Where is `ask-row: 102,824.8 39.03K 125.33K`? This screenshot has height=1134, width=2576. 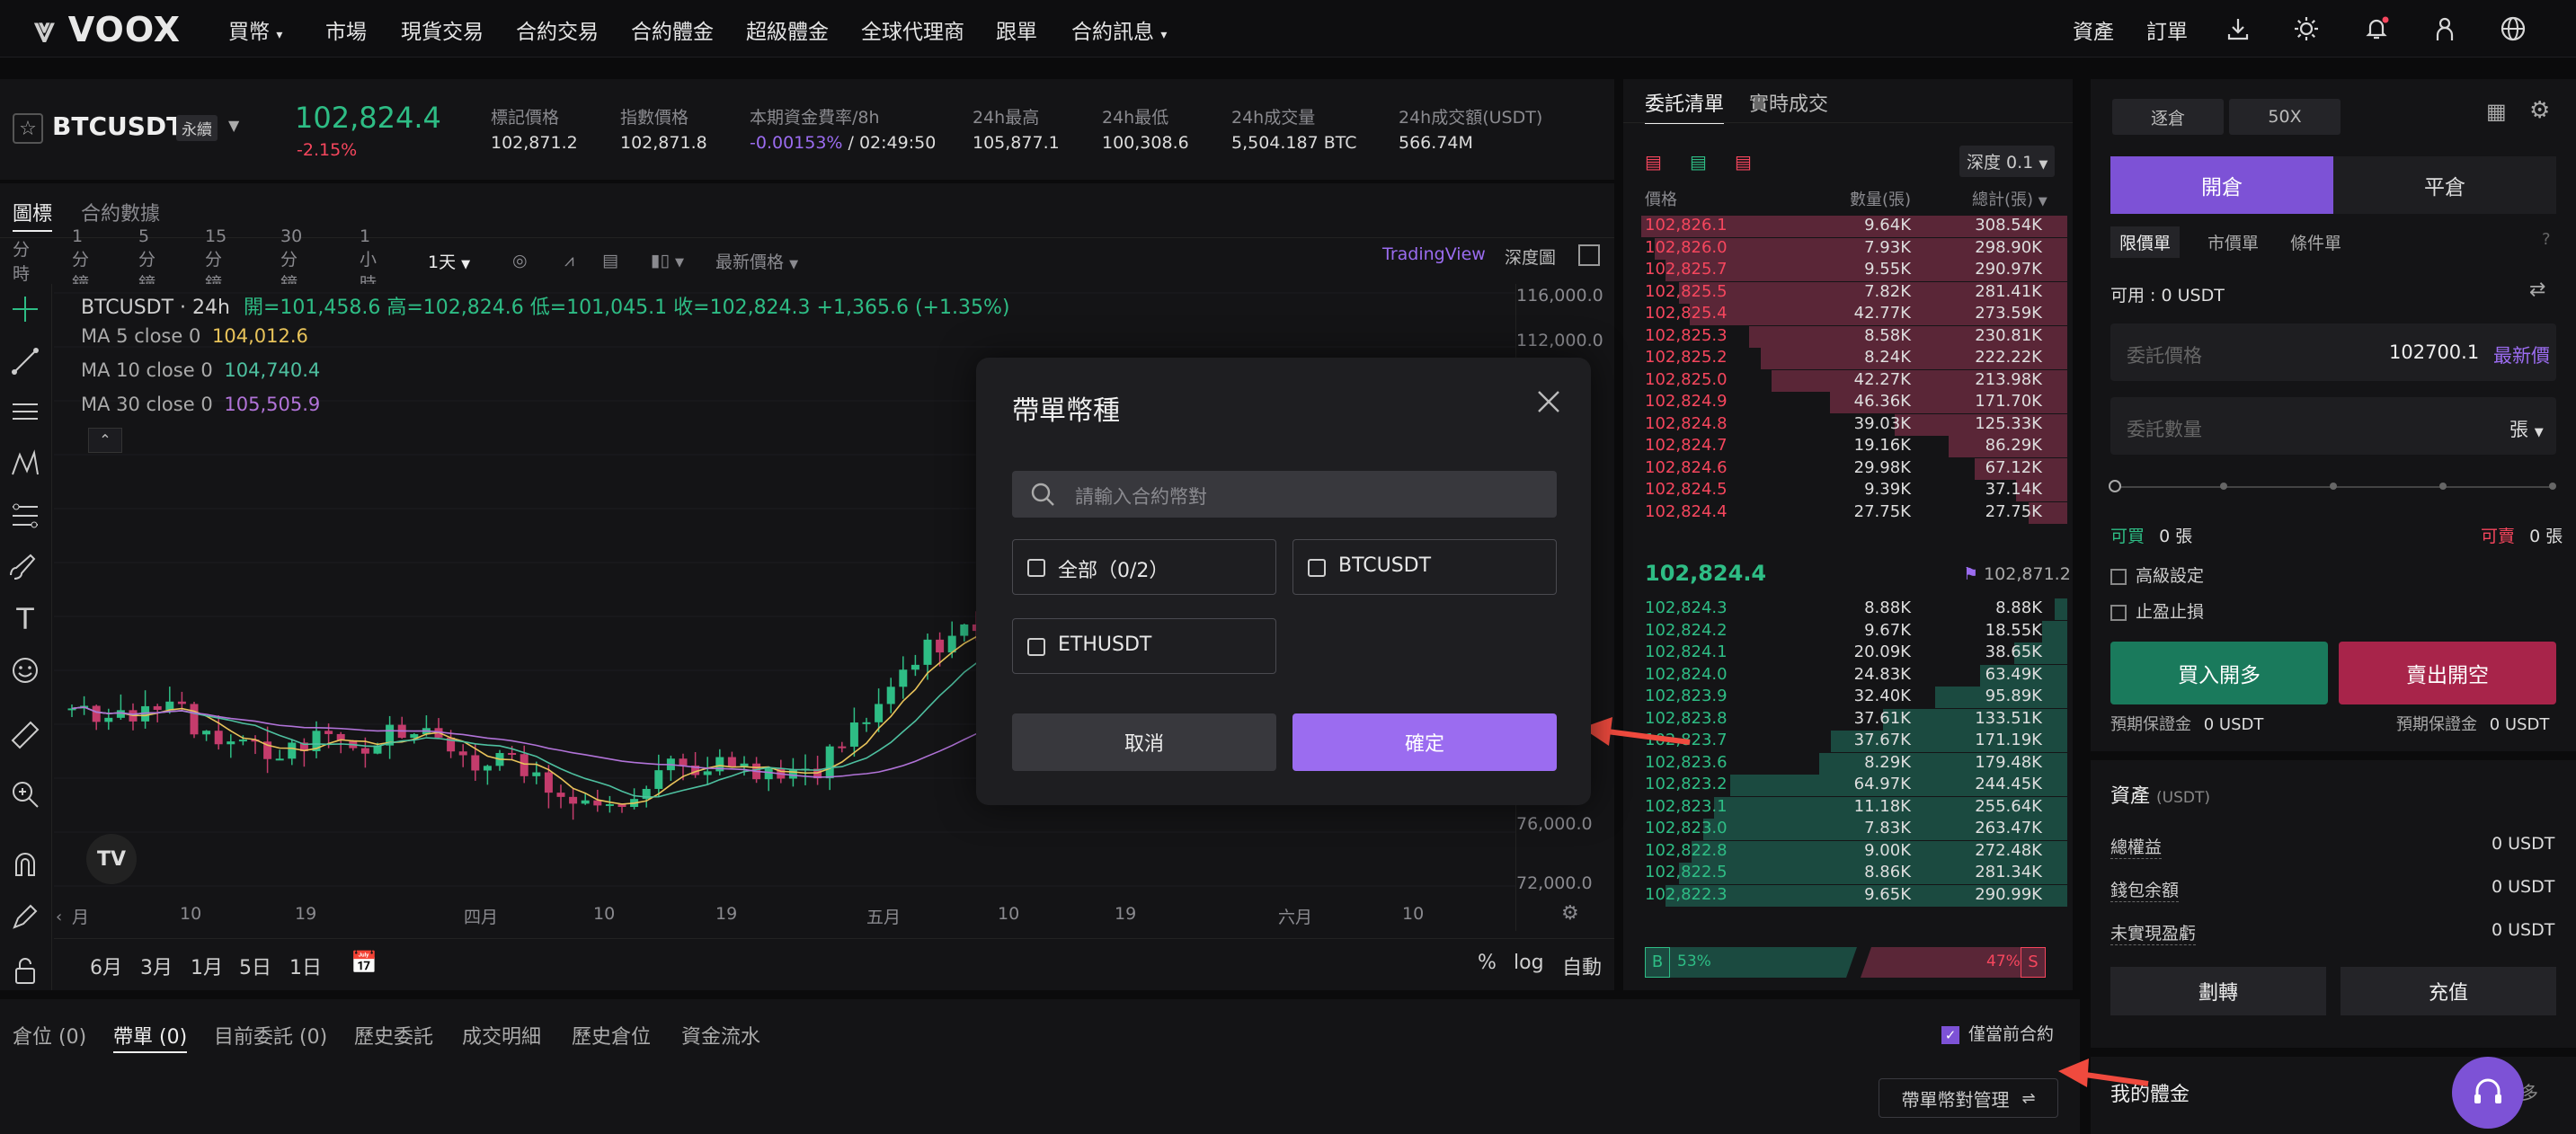 ask-row: 102,824.8 39.03K 125.33K is located at coordinates (1848, 424).